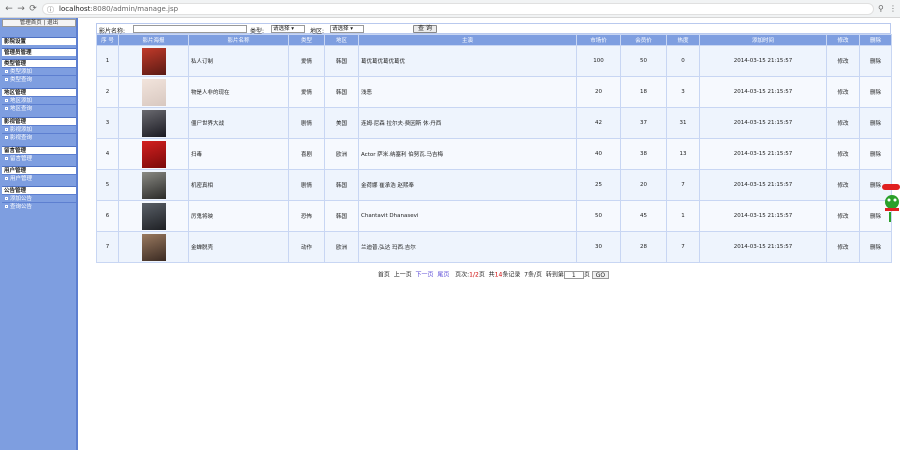 The image size is (900, 450). I want to click on movie-actors: 连姆·尼森 拉尔夫·费因斯 休·丹西, so click(467, 123).